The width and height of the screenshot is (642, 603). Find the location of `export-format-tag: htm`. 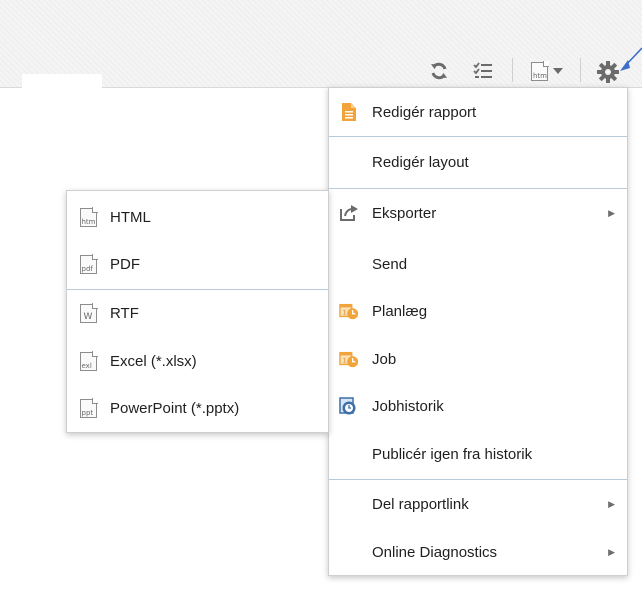

export-format-tag: htm is located at coordinates (540, 75).